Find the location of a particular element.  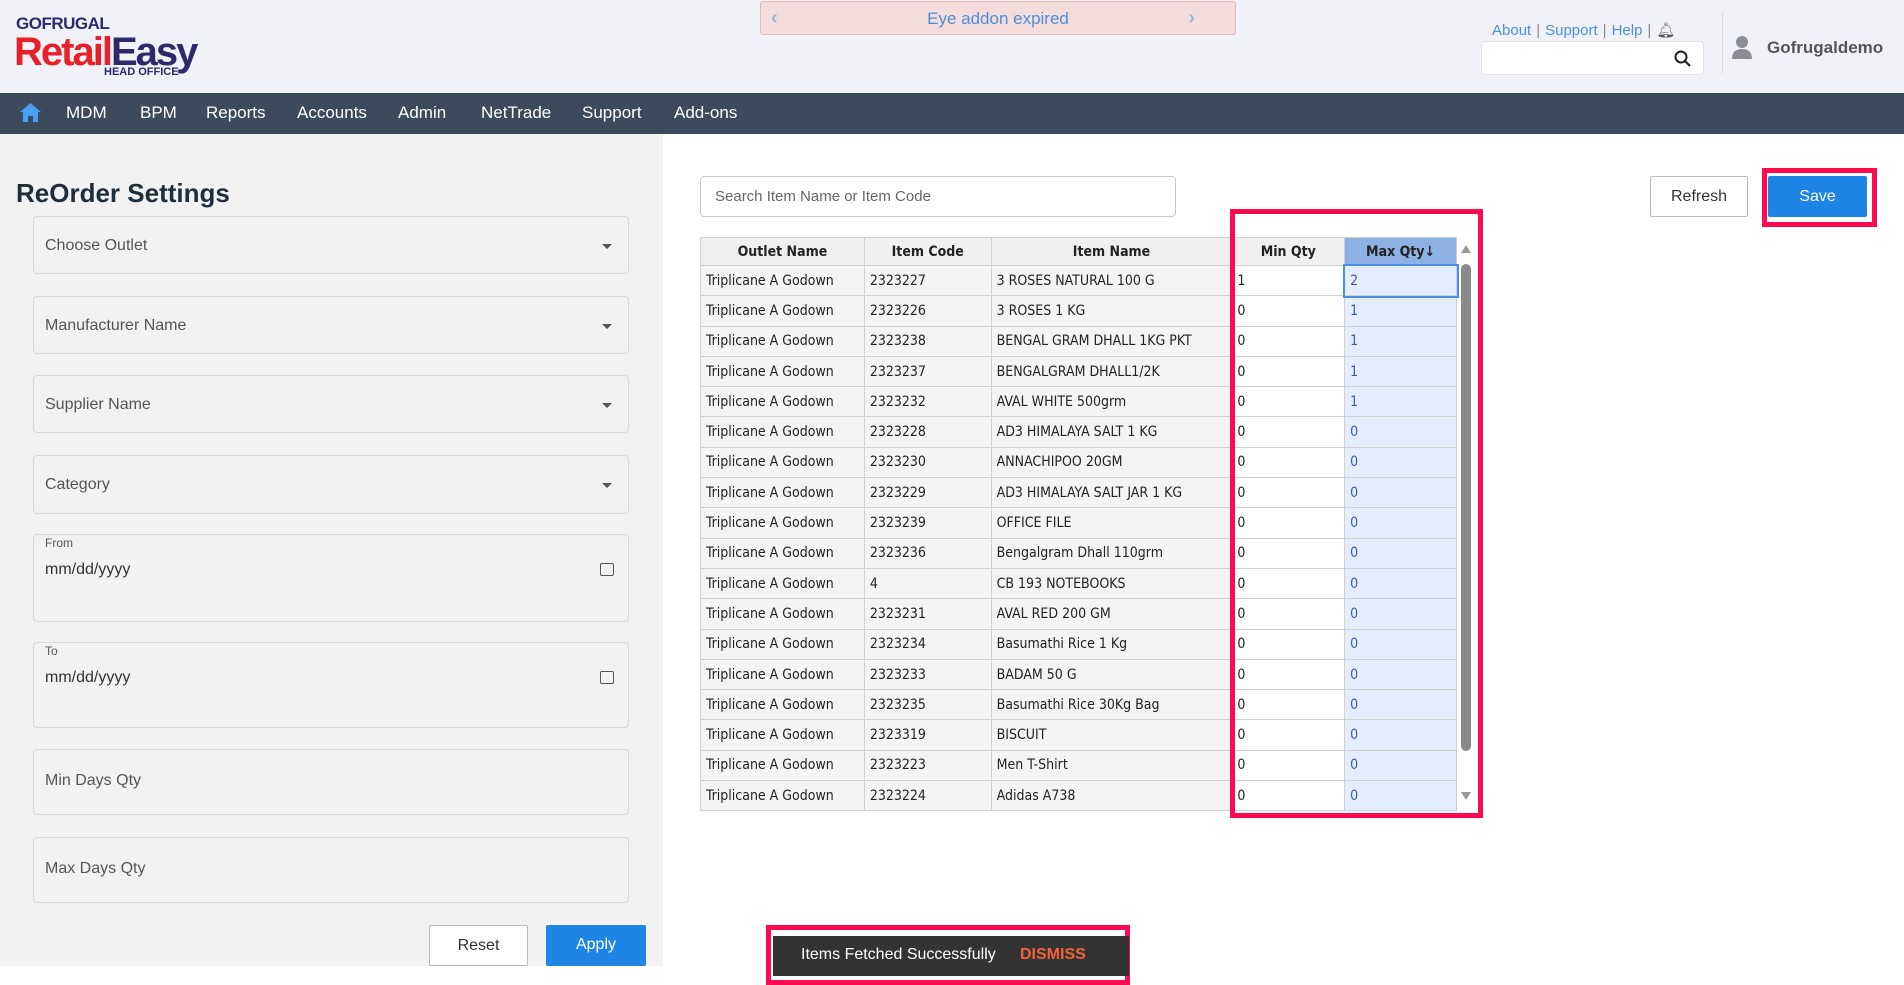

chevron-right-icon: › is located at coordinates (1191, 18).